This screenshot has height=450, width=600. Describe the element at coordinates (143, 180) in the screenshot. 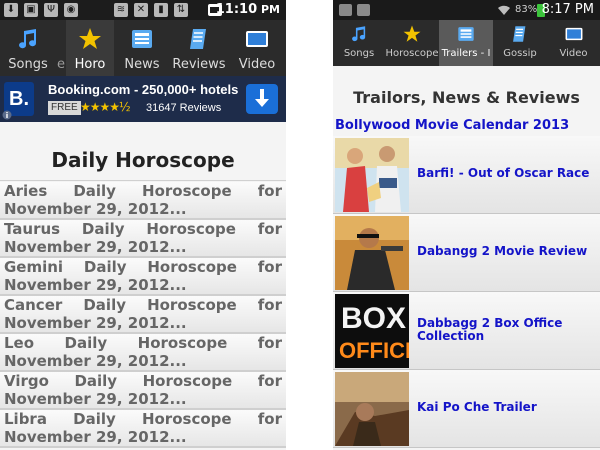

I see `divider` at that location.